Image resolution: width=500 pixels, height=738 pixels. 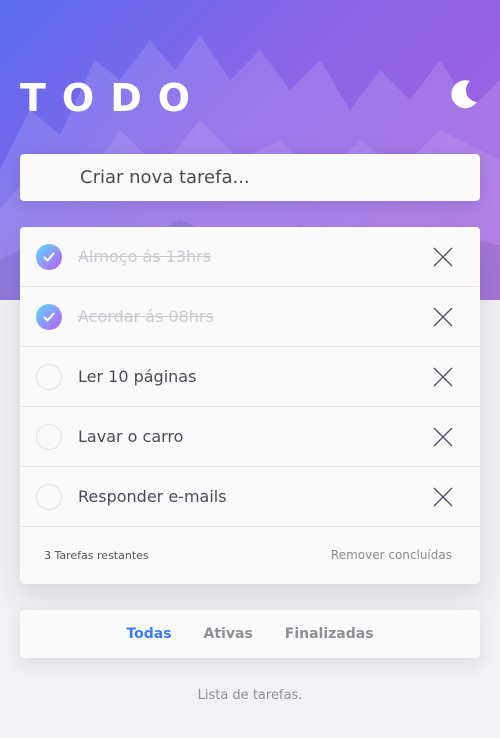 What do you see at coordinates (250, 377) in the screenshot?
I see `task-item: Ler 10 páginas` at bounding box center [250, 377].